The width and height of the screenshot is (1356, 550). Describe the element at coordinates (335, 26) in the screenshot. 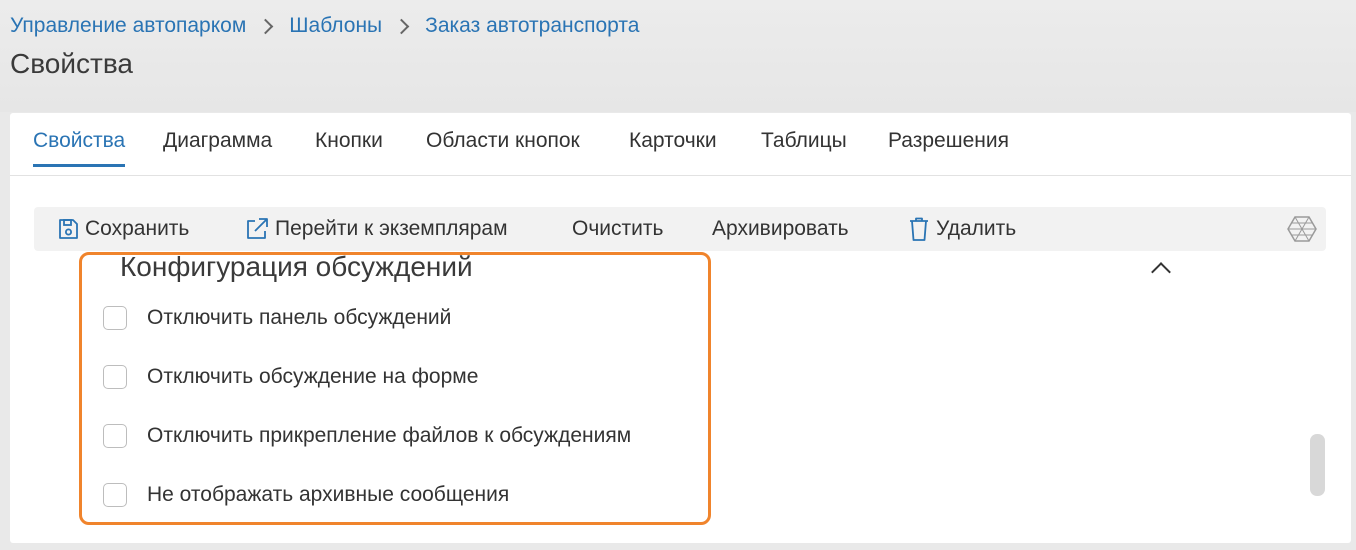

I see `breadcrumb-templates: Шаблоны` at that location.